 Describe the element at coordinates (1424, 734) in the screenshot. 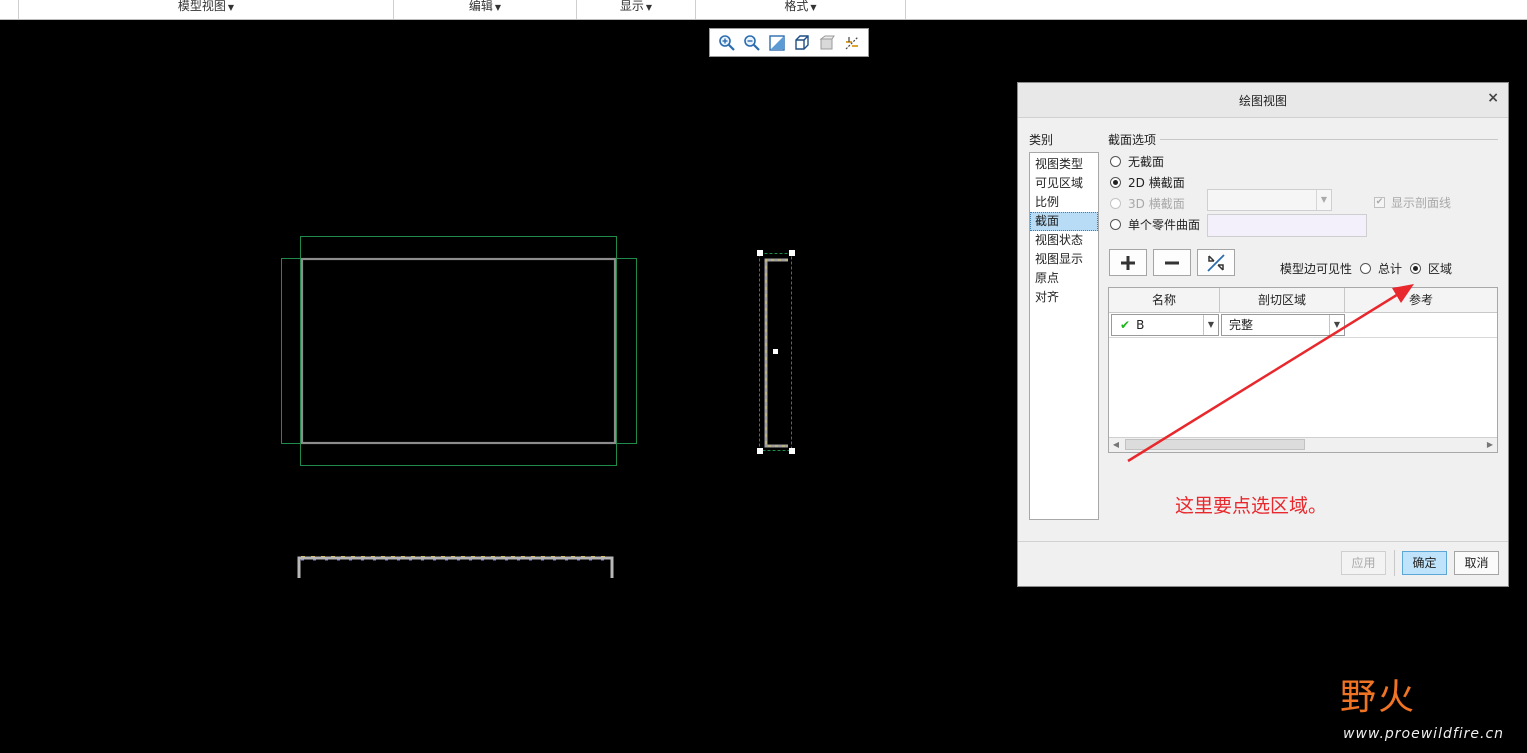

I see `watermark-url: www.proewildfire.cn` at that location.